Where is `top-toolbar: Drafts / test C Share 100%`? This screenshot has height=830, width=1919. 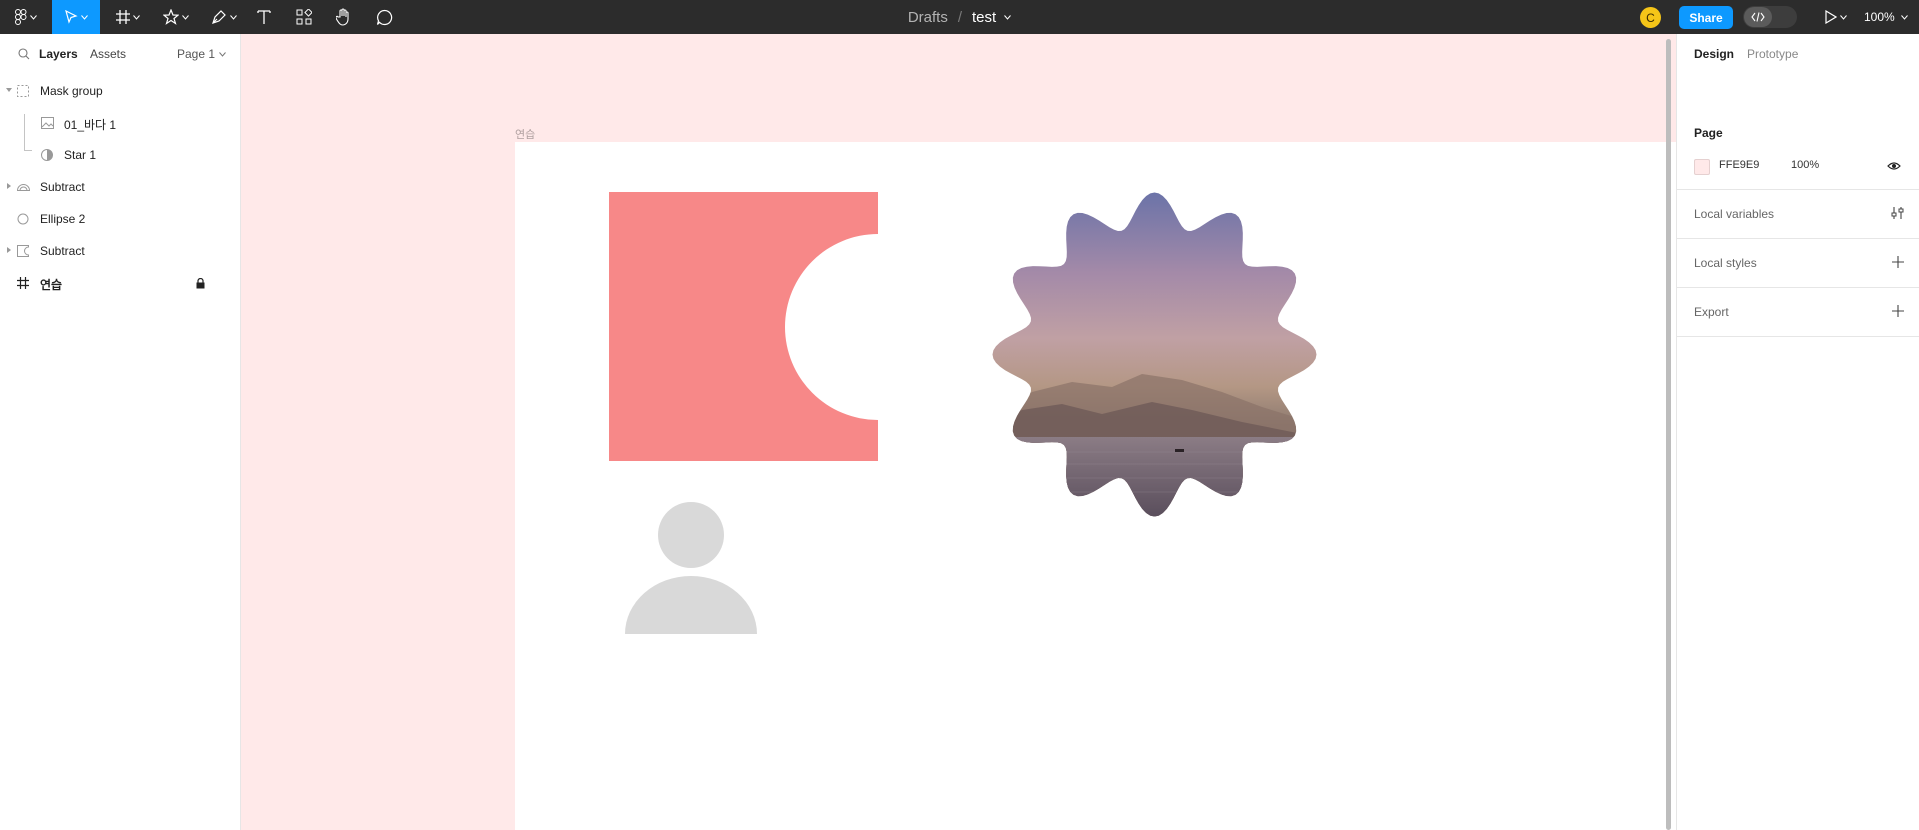
top-toolbar: Drafts / test C Share 100% is located at coordinates (959, 17).